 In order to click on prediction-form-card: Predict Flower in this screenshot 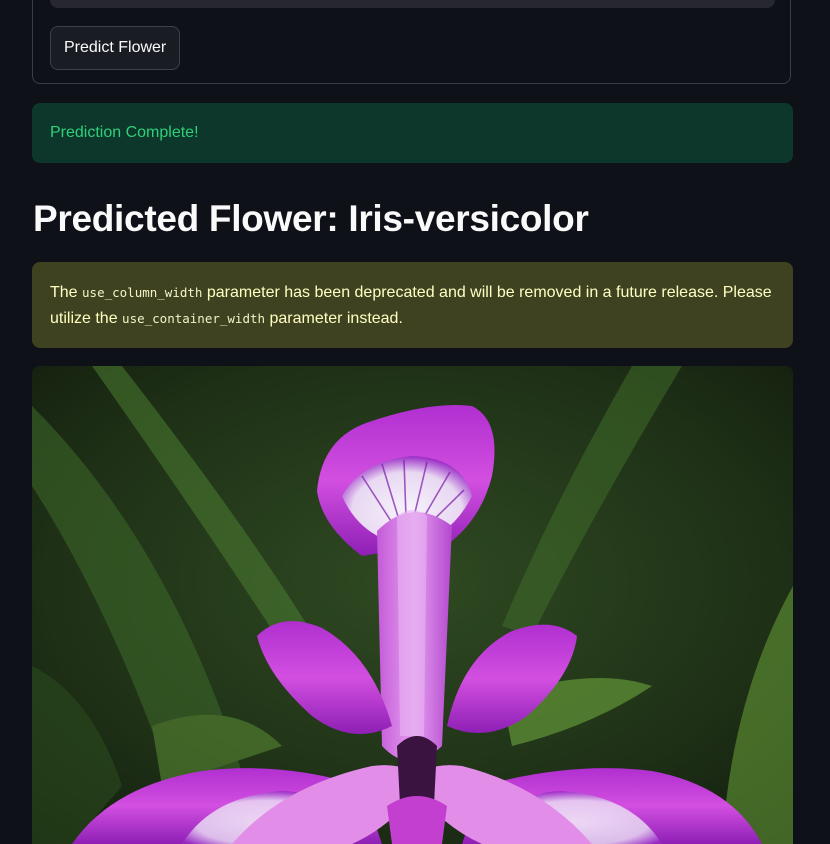, I will do `click(411, 42)`.